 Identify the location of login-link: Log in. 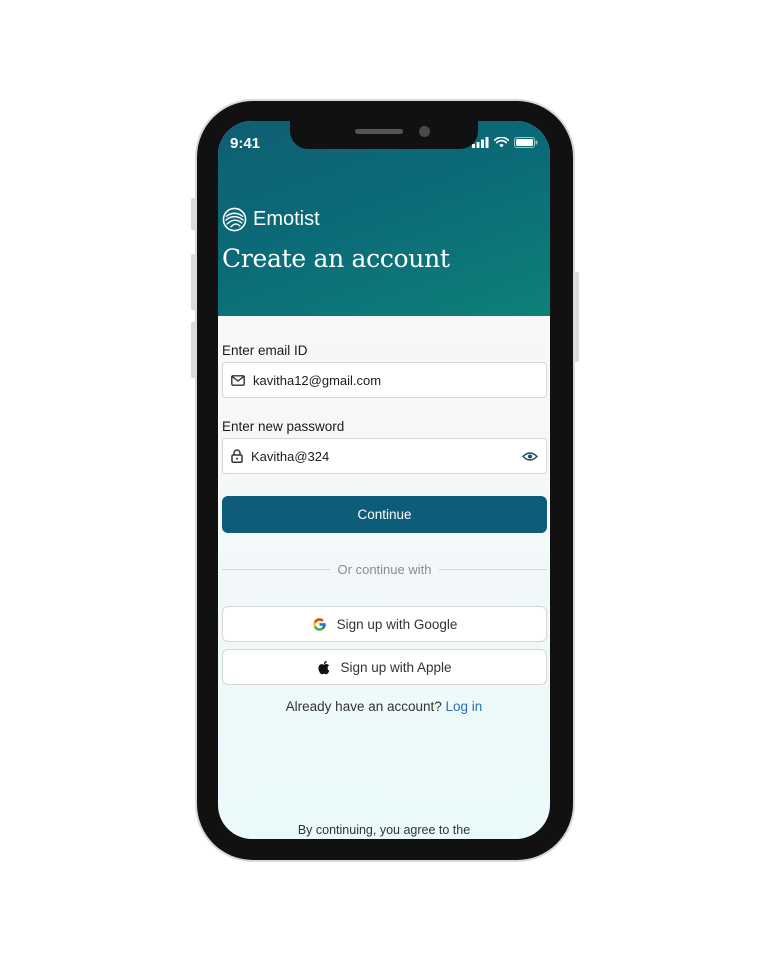
(464, 706).